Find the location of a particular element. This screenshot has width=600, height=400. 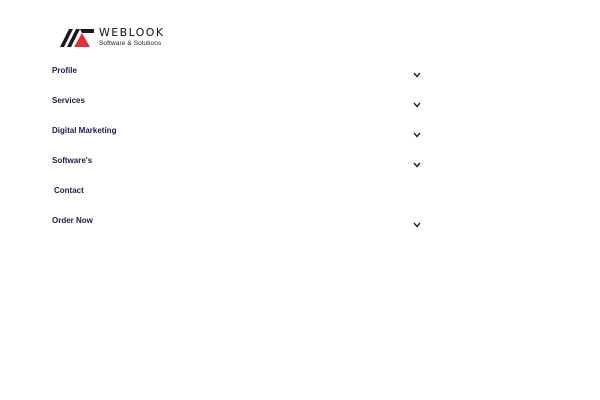

menu-item-order-now: Order Now is located at coordinates (300, 220).